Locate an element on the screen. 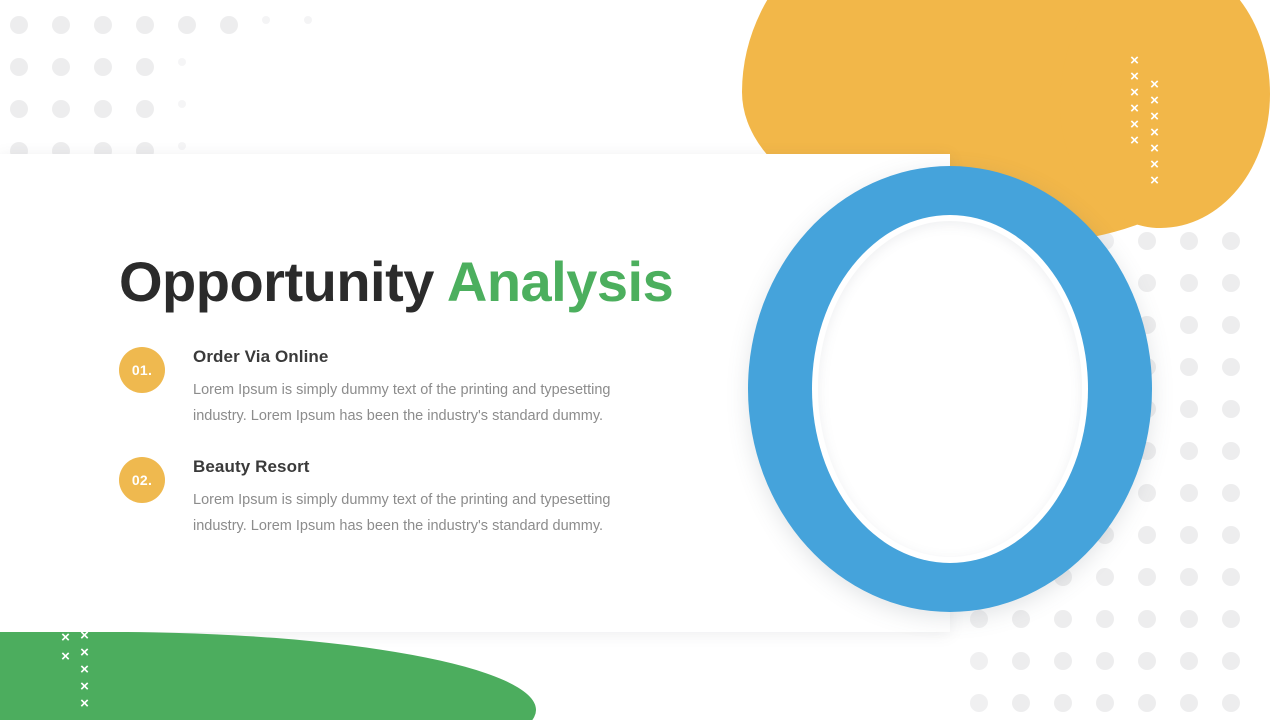 The image size is (1280, 720). title-main-text: Opportunity is located at coordinates (276, 281).